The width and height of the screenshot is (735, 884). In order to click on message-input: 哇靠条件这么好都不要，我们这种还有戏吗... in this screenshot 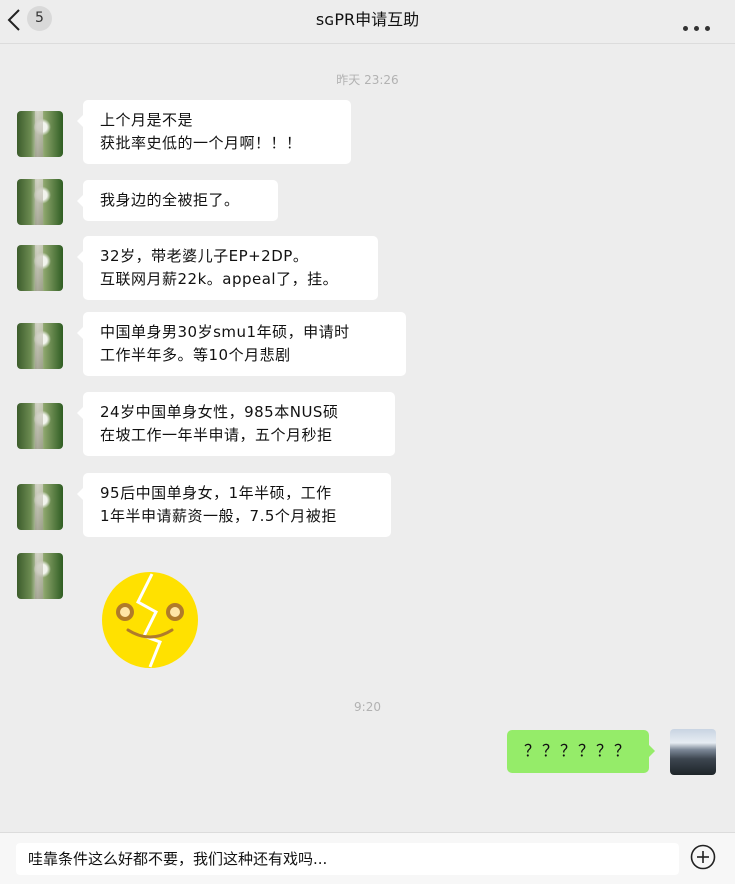, I will do `click(347, 859)`.